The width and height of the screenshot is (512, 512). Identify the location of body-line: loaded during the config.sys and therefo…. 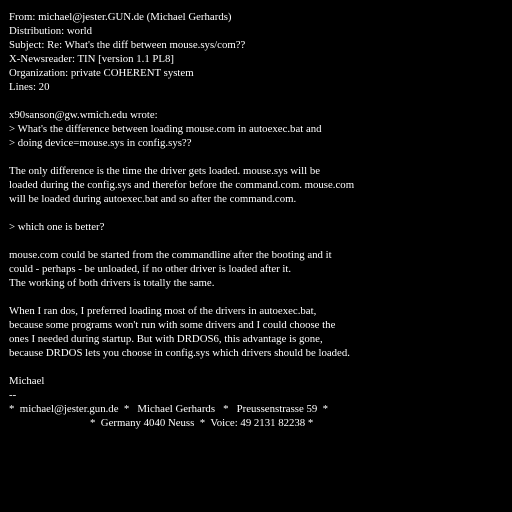
(182, 185).